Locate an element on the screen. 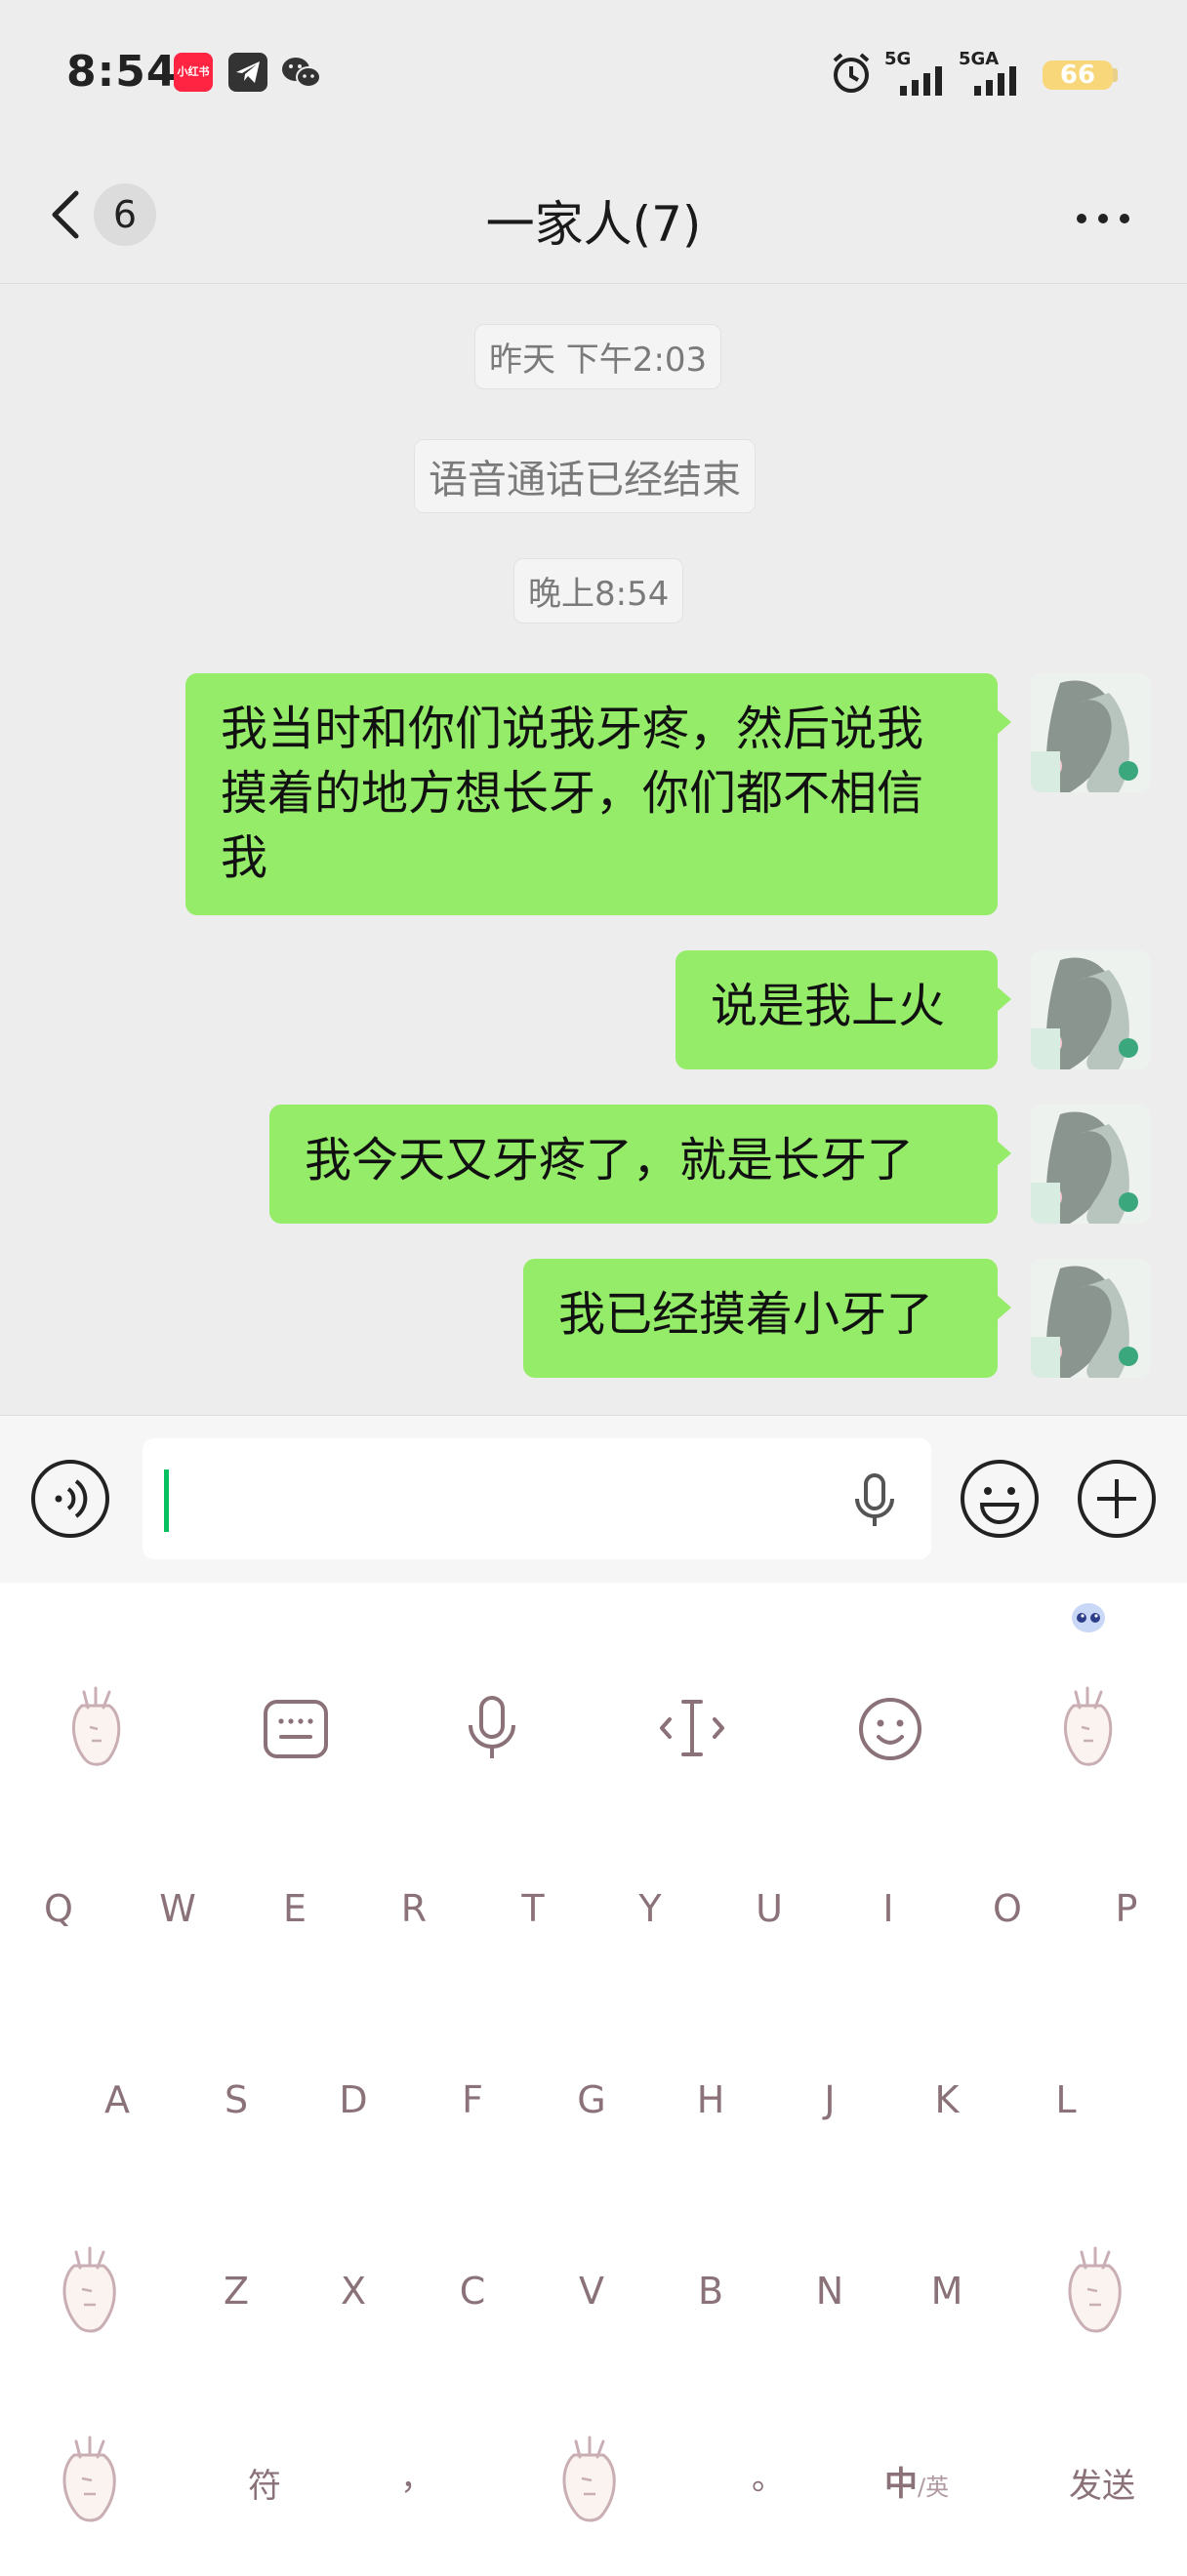 The image size is (1187, 2576). key-v: V is located at coordinates (592, 2291).